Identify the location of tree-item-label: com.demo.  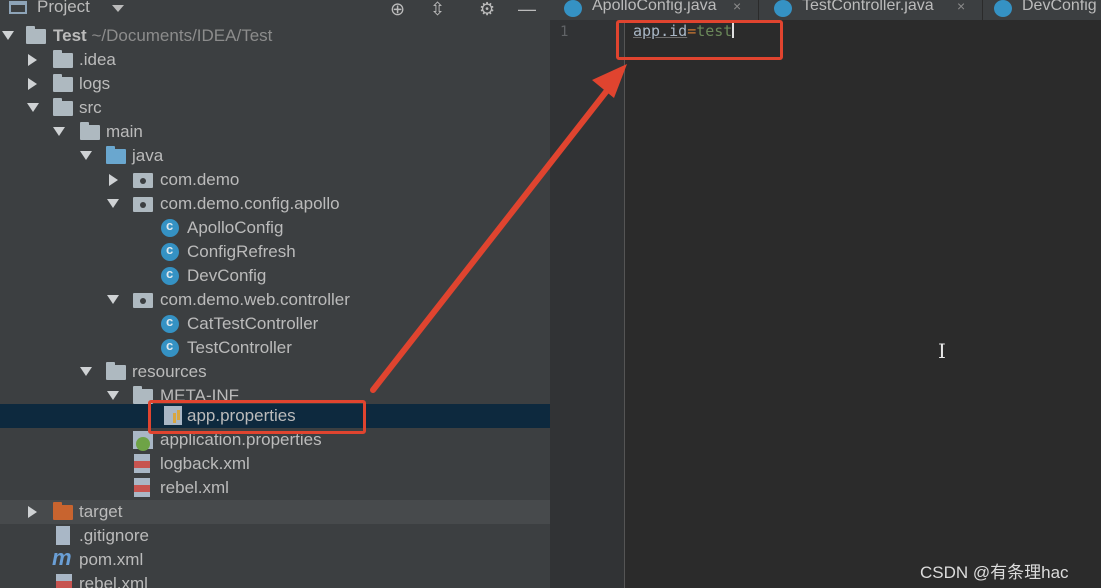
(200, 179).